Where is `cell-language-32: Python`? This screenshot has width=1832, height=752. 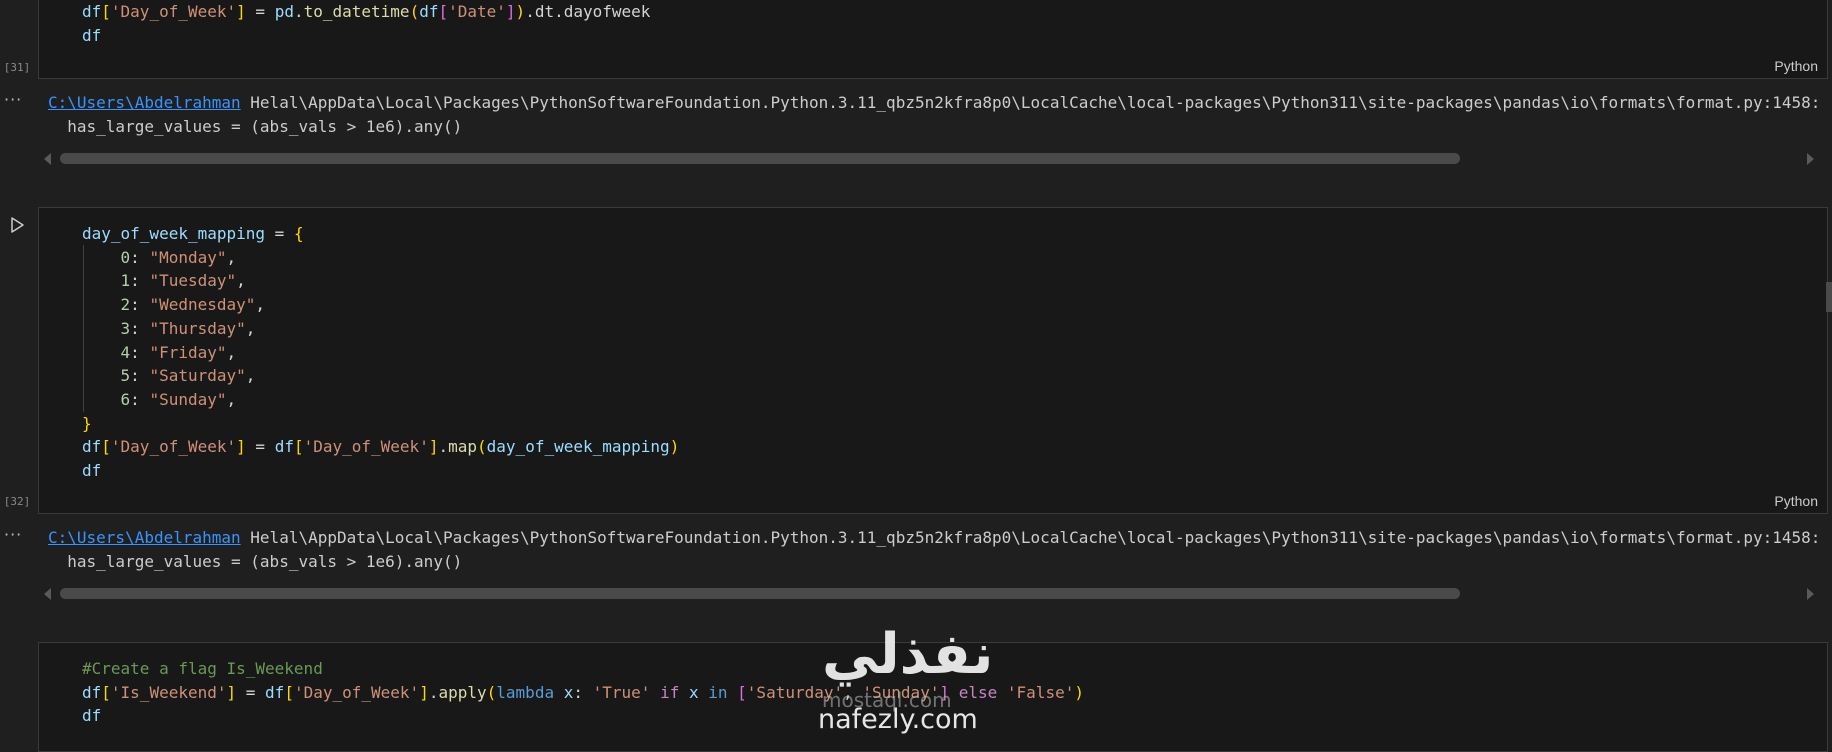
cell-language-32: Python is located at coordinates (1796, 501).